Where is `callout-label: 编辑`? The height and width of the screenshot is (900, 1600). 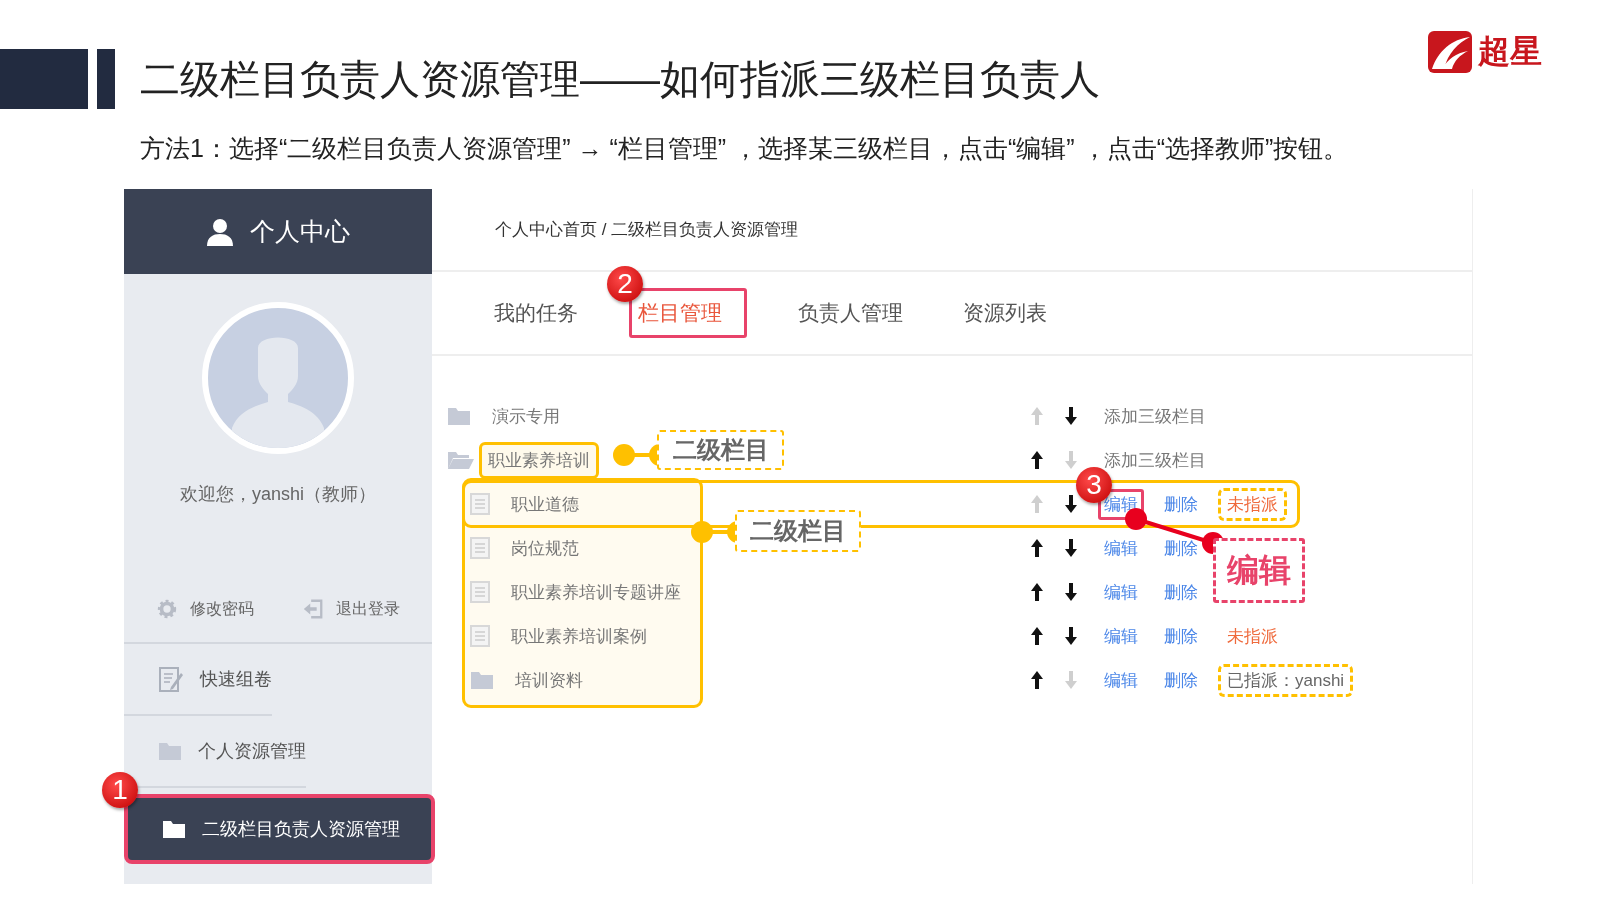 callout-label: 编辑 is located at coordinates (1259, 570).